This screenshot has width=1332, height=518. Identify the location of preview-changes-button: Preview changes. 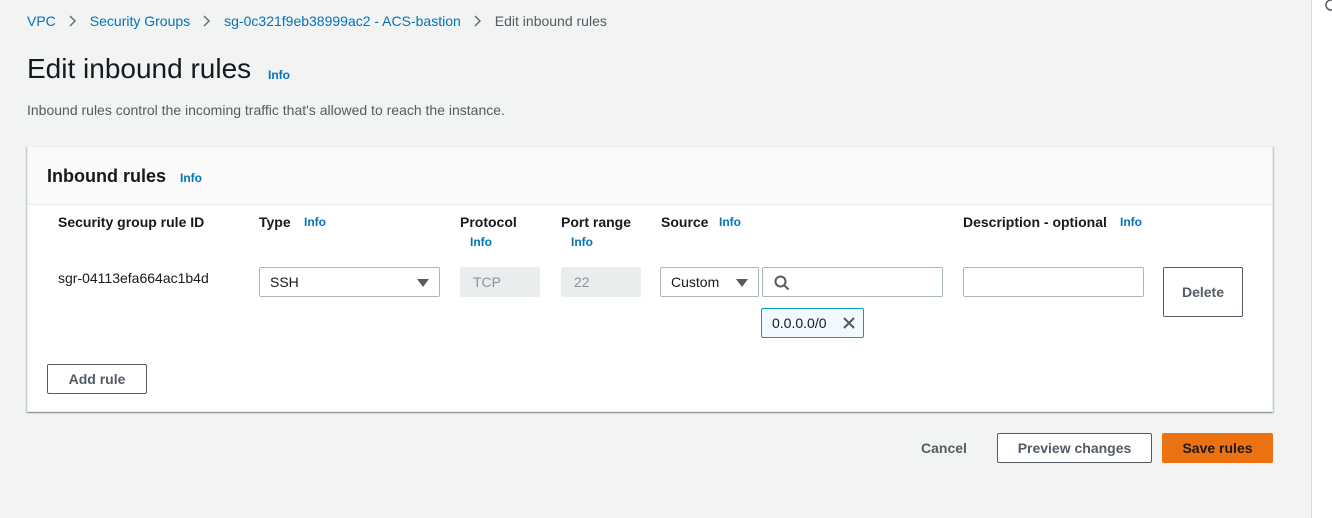
(1074, 448).